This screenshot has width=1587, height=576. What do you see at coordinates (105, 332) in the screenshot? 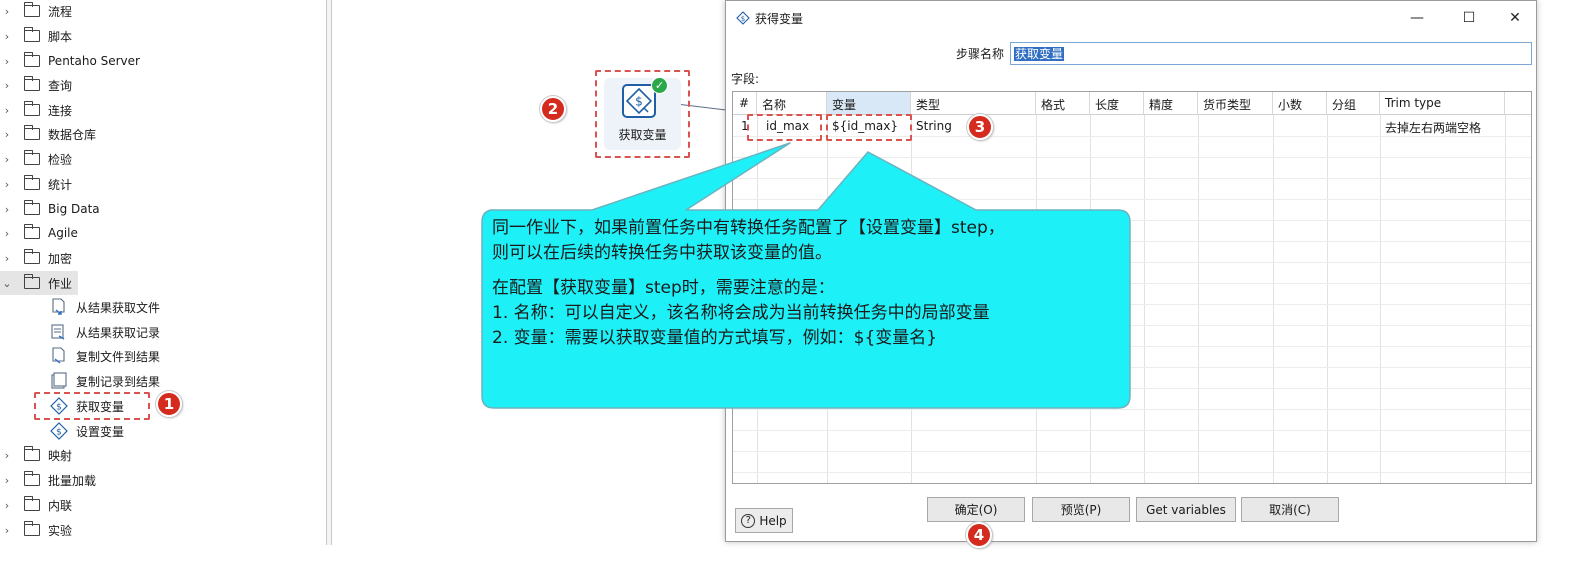
I see `tree-item-get-rows-from-result: 从结果获取记录` at bounding box center [105, 332].